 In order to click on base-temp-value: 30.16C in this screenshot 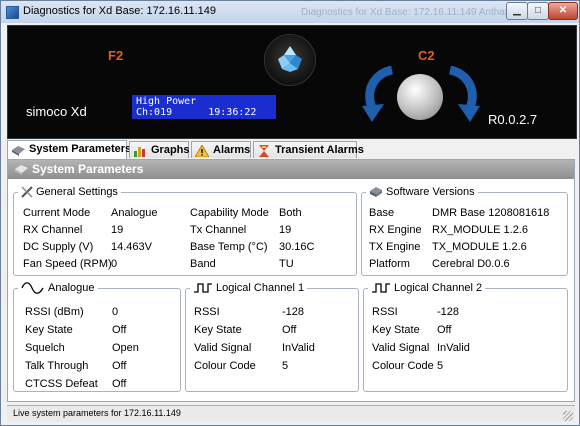, I will do `click(297, 247)`.